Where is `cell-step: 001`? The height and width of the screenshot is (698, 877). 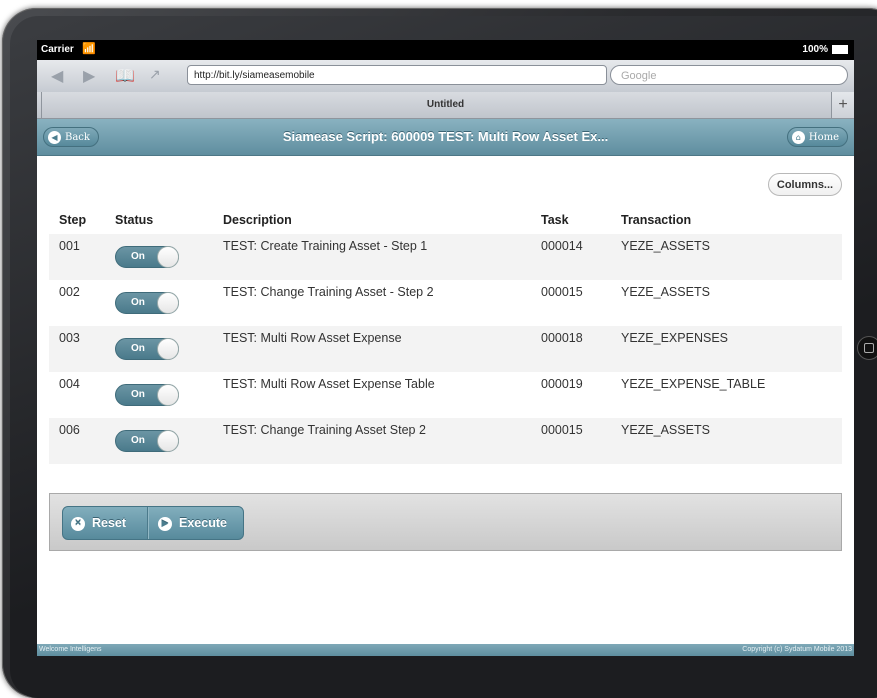
cell-step: 001 is located at coordinates (69, 246).